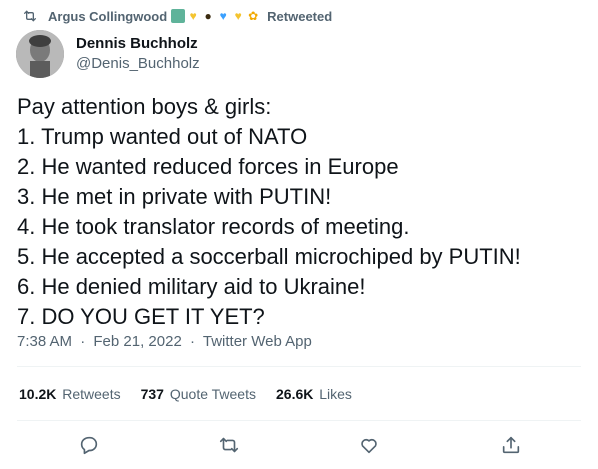 This screenshot has height=469, width=598. Describe the element at coordinates (335, 394) in the screenshot. I see `likes-label: Likes` at that location.